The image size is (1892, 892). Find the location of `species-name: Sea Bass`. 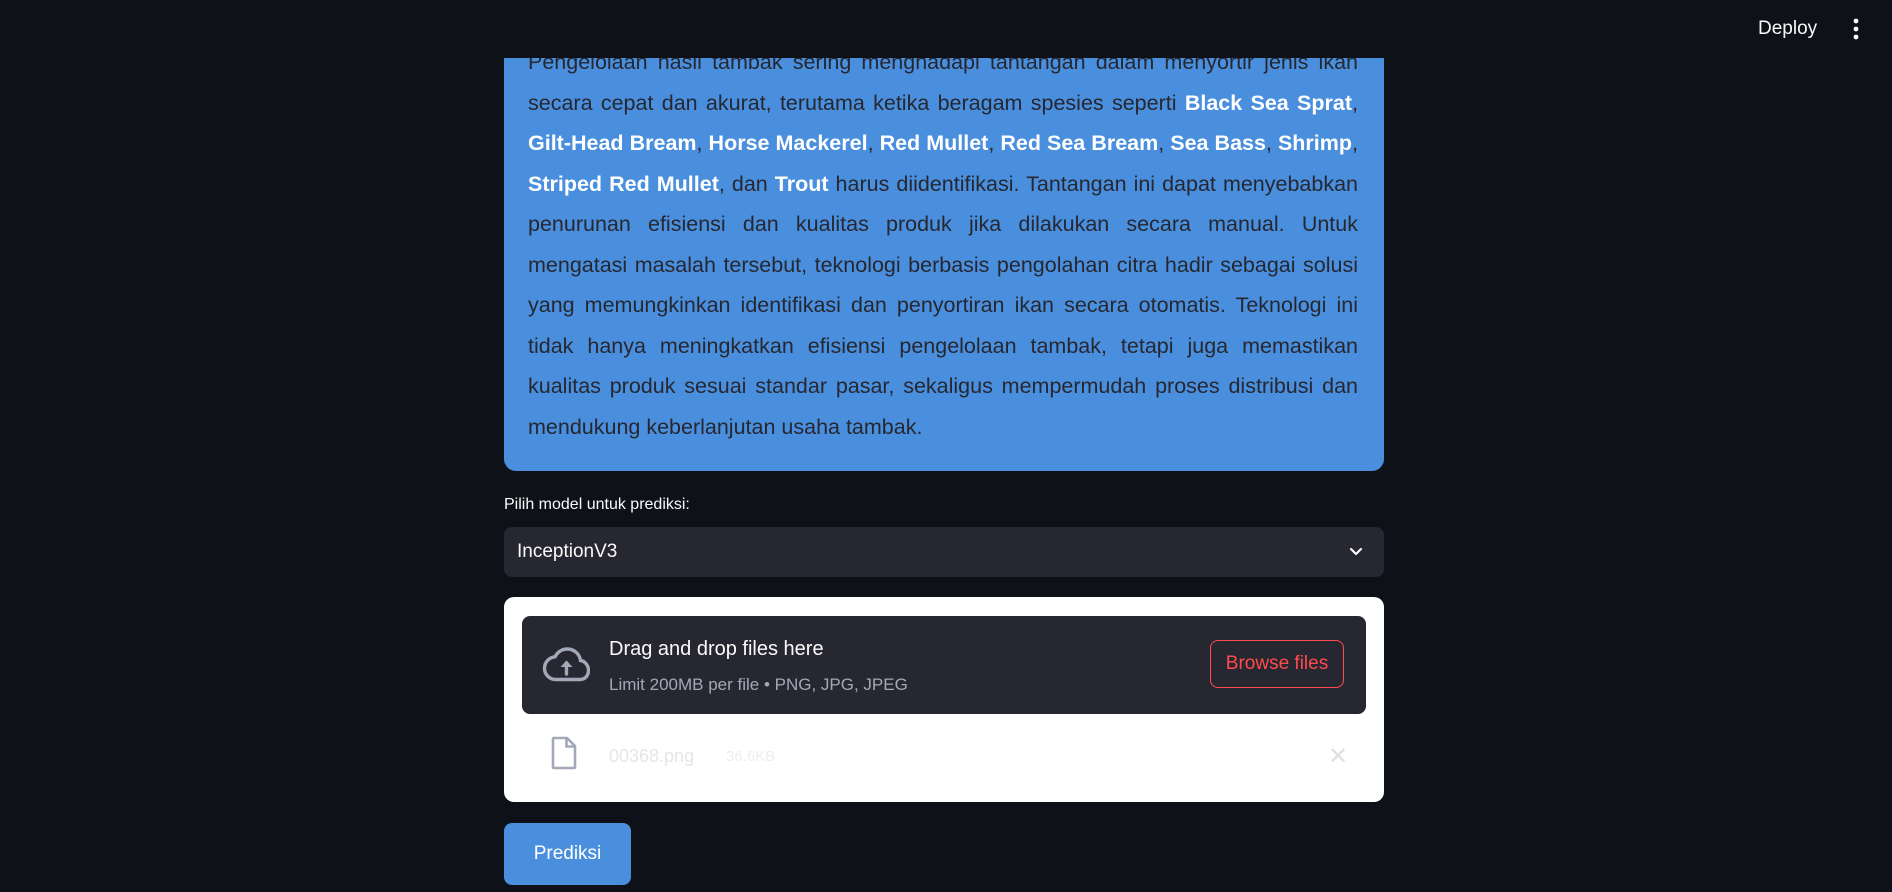

species-name: Sea Bass is located at coordinates (1218, 143).